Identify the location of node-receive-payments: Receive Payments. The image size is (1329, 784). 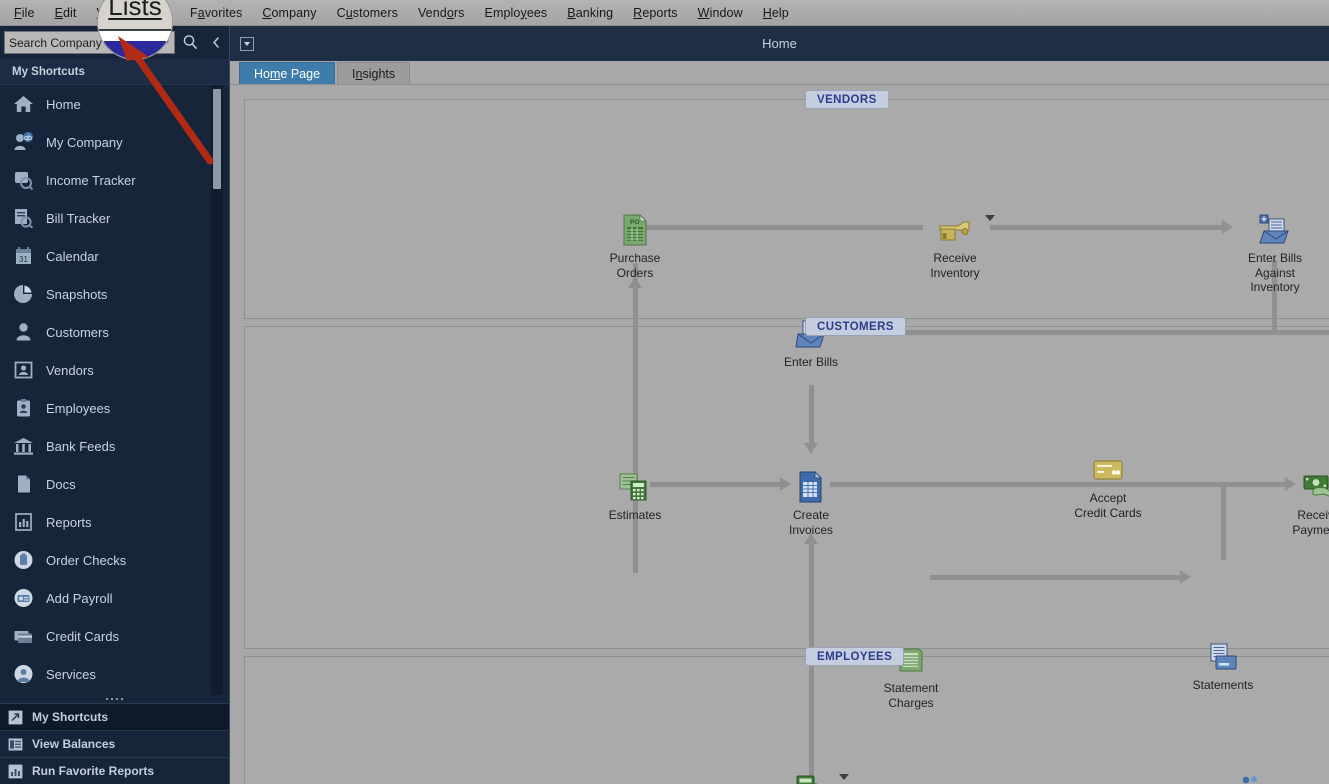
(1294, 503).